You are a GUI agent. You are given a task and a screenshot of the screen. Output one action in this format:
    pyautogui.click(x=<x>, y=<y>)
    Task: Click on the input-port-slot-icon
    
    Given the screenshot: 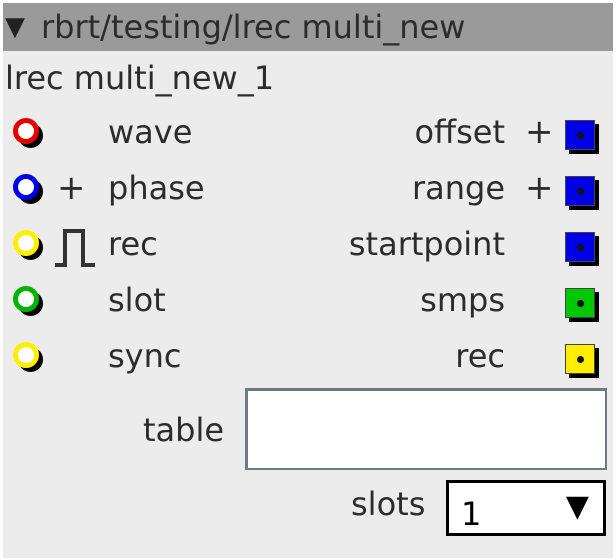 What is the action you would take?
    pyautogui.click(x=28, y=301)
    